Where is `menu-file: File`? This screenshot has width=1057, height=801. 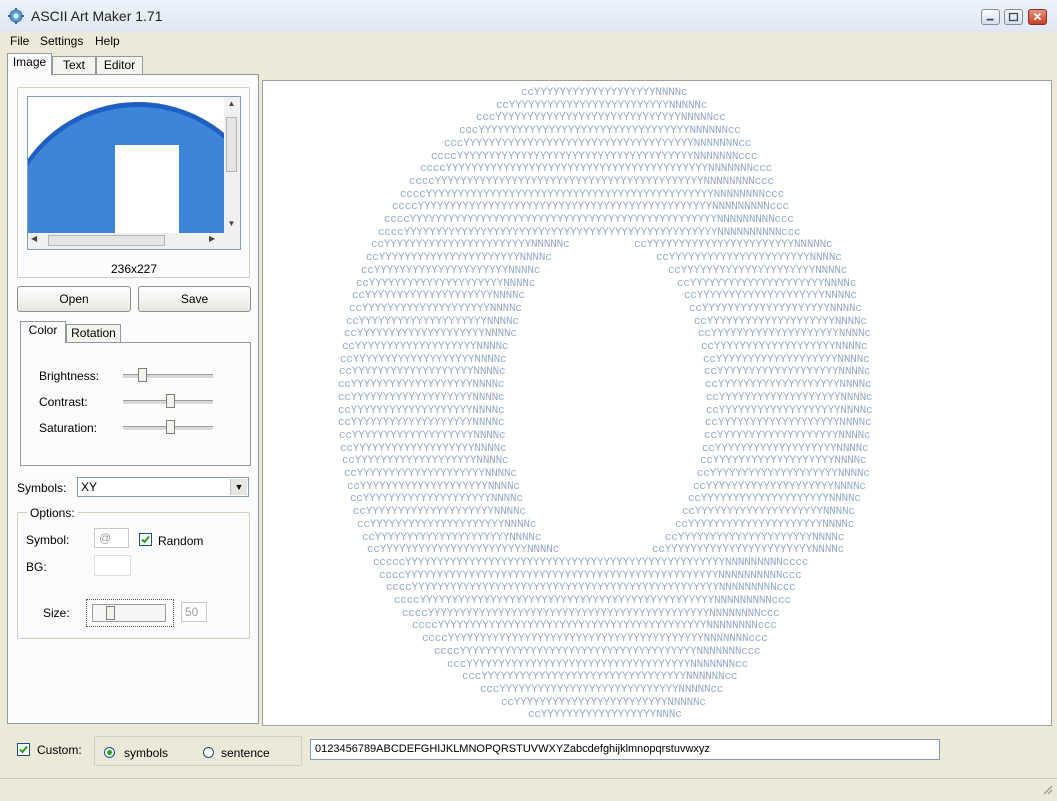 menu-file: File is located at coordinates (19, 41).